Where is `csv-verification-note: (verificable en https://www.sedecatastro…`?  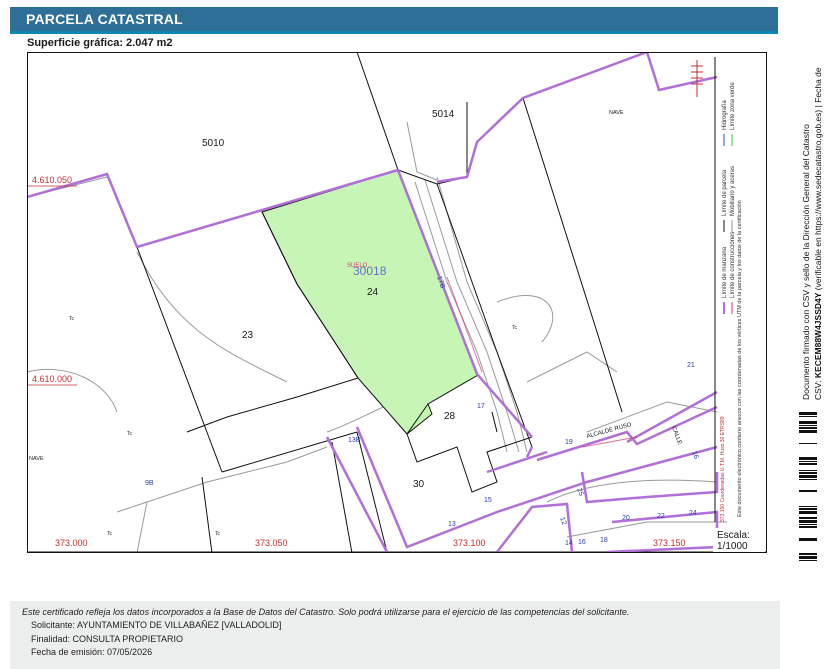 csv-verification-note: (verificable en https://www.sedecatastro… is located at coordinates (818, 179).